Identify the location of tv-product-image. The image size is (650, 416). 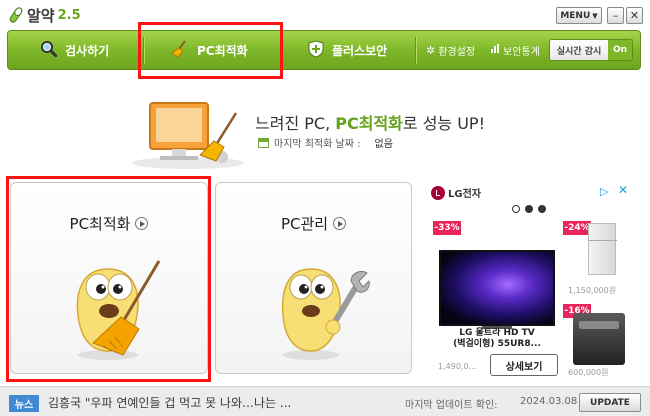
(497, 288).